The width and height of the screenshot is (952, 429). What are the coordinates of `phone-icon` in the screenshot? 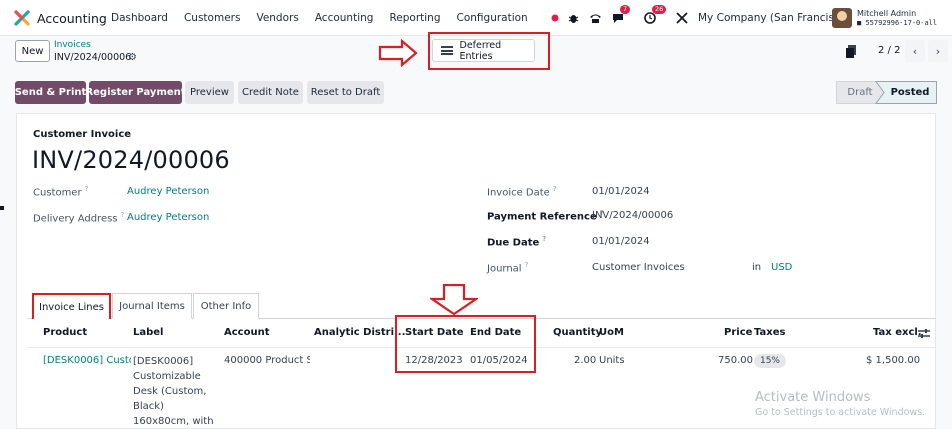 It's located at (595, 18).